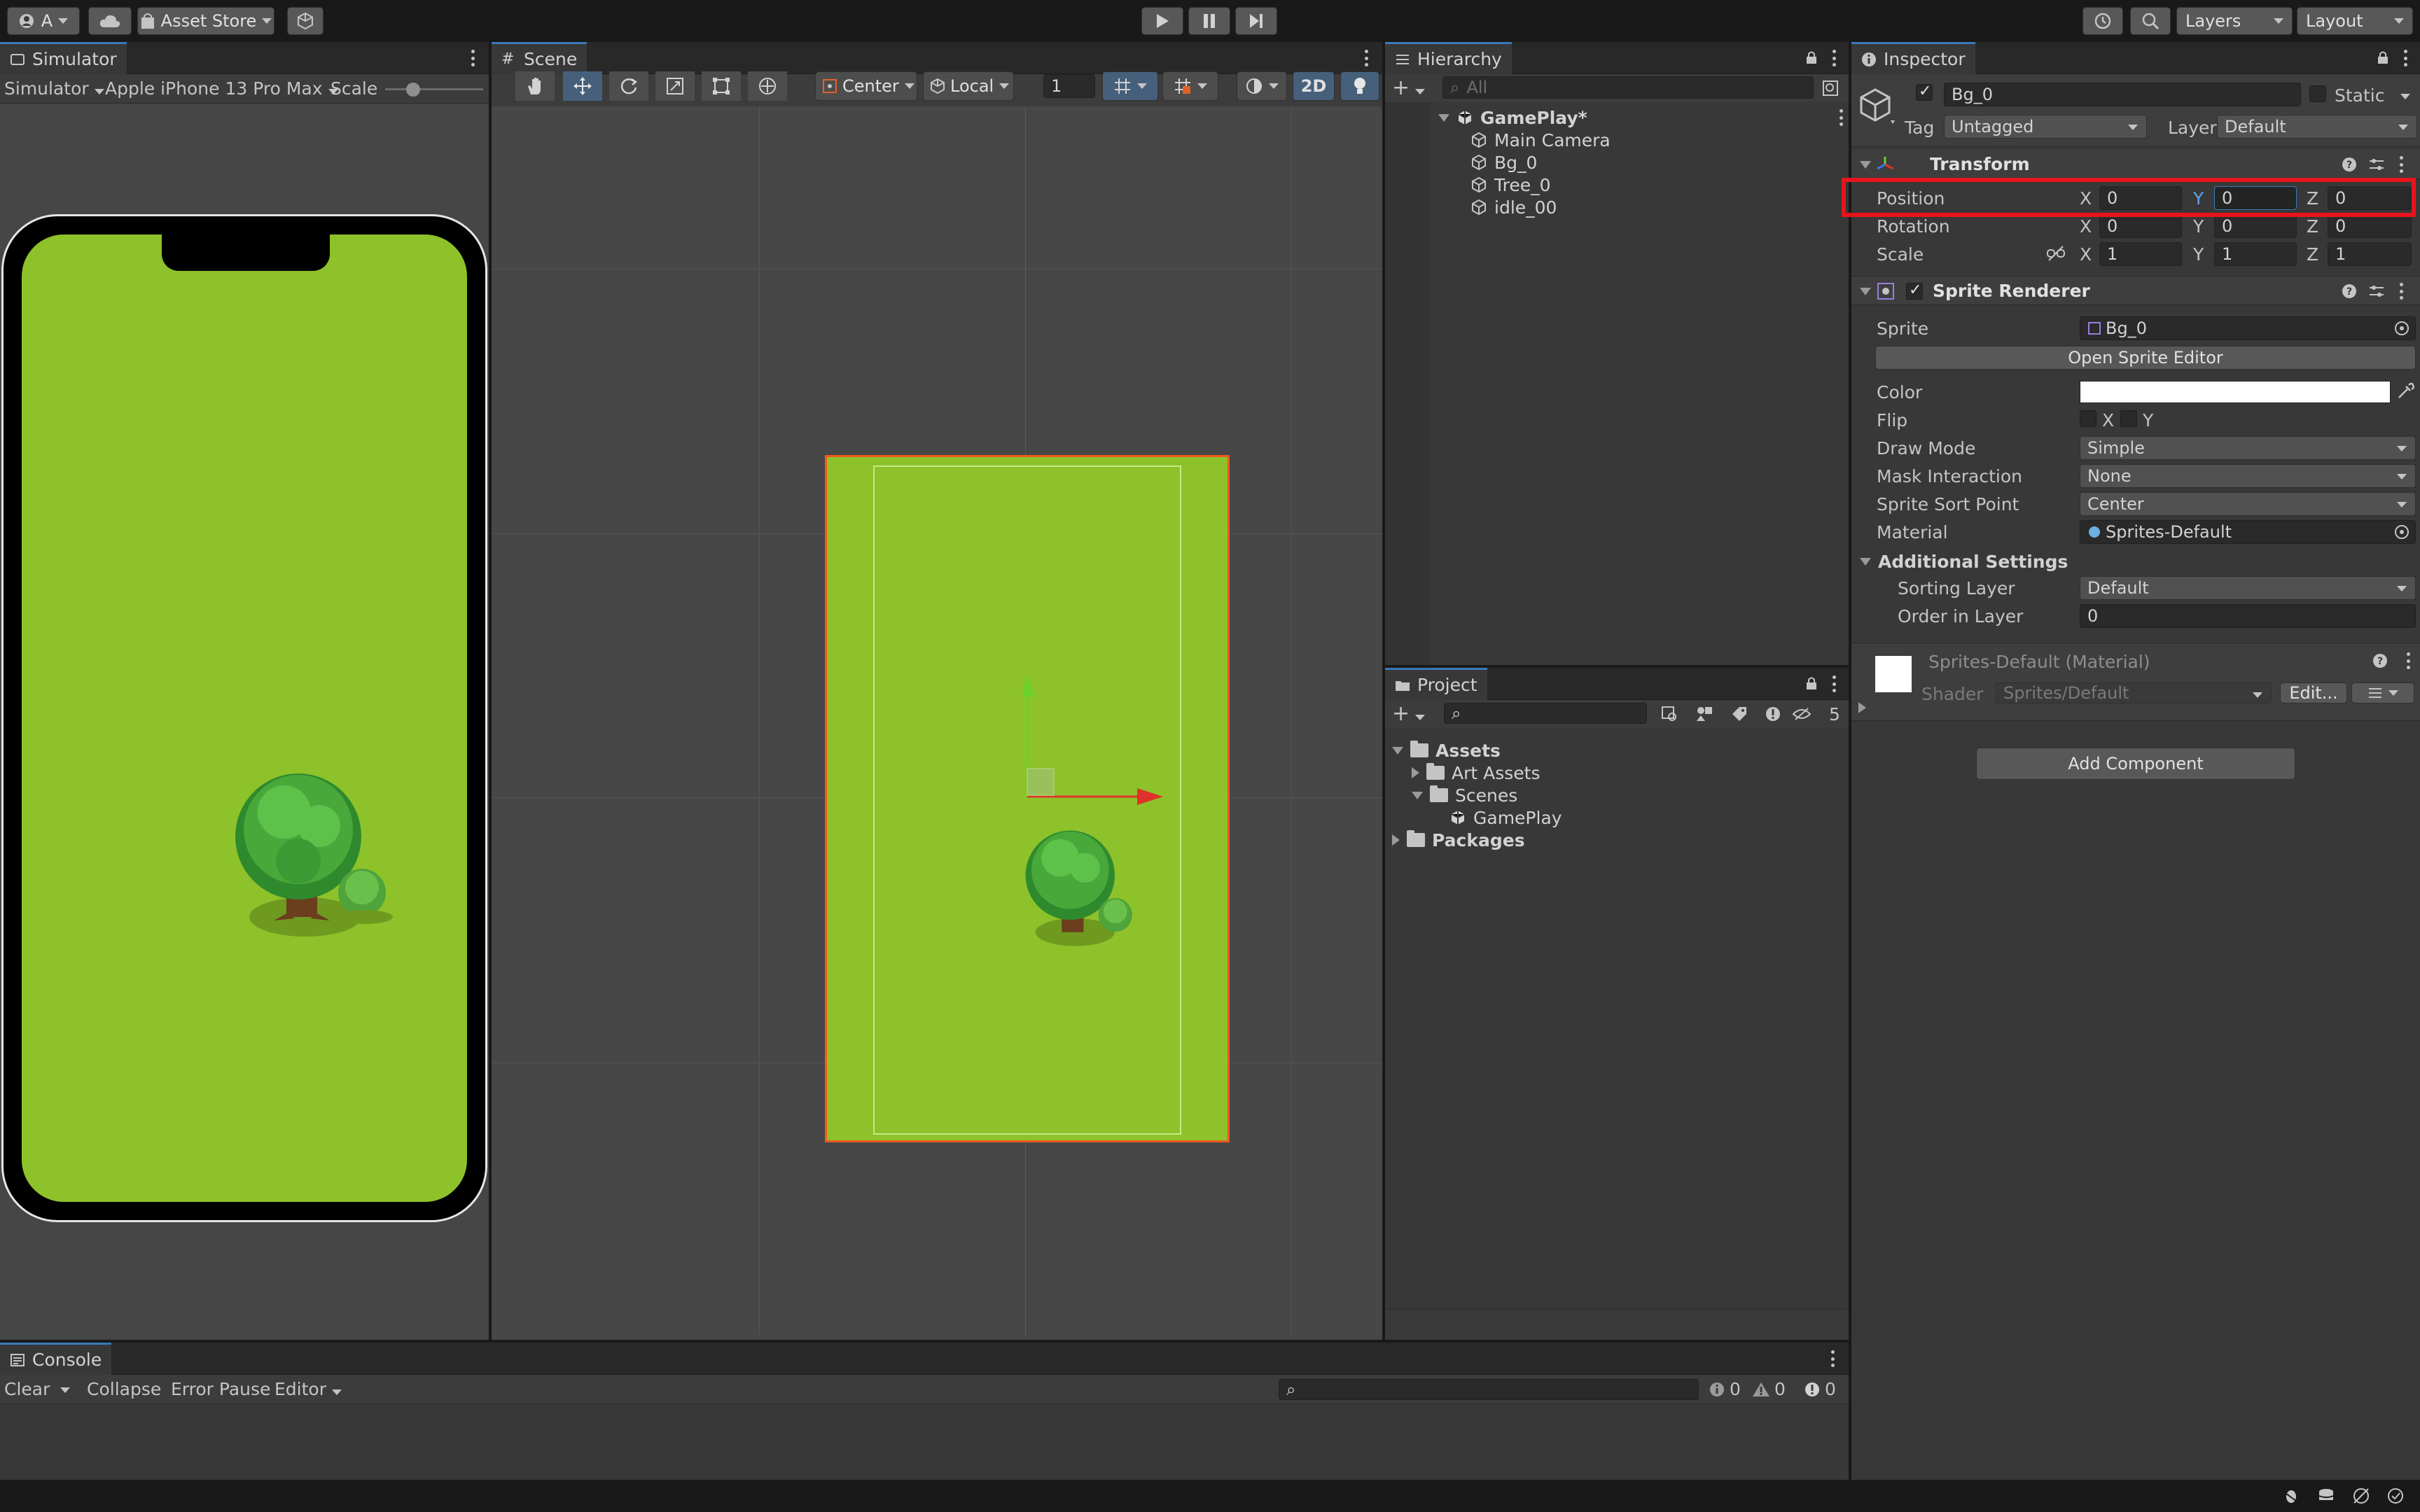 The width and height of the screenshot is (2420, 1512). I want to click on object-name-field: Bg_0, so click(2122, 94).